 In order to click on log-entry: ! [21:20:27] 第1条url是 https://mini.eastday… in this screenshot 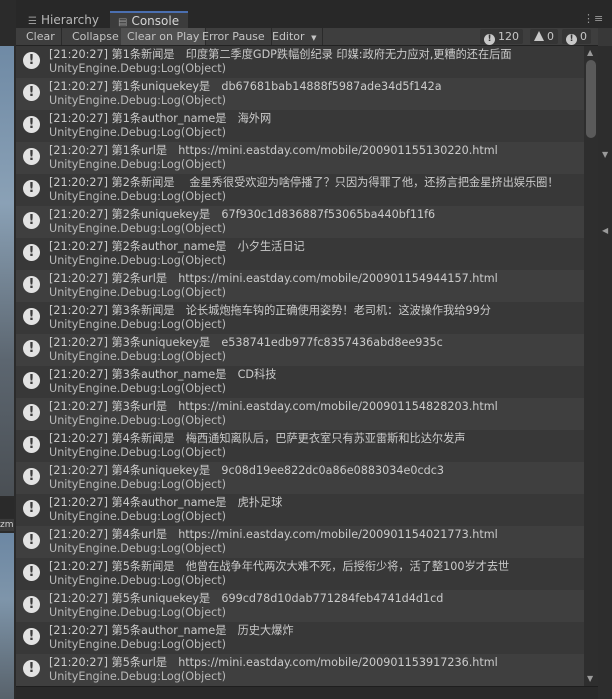, I will do `click(300, 158)`.